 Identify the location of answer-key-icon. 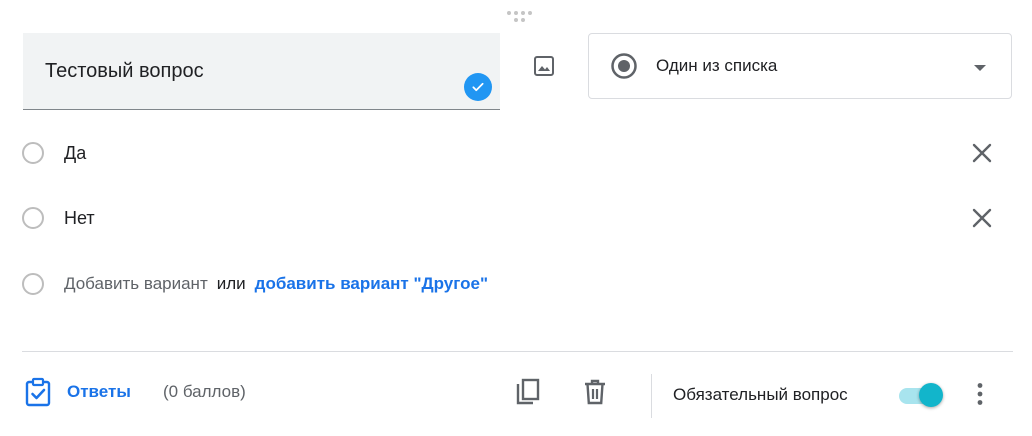
(38, 392).